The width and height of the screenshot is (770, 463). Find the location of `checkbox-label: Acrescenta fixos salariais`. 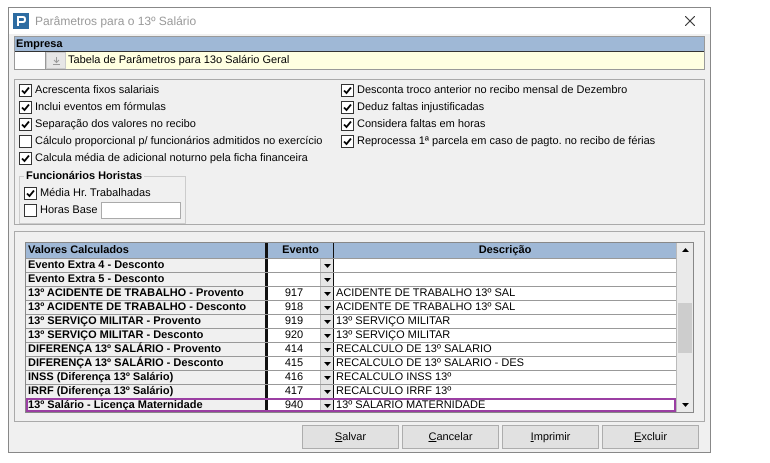

checkbox-label: Acrescenta fixos salariais is located at coordinates (97, 90).